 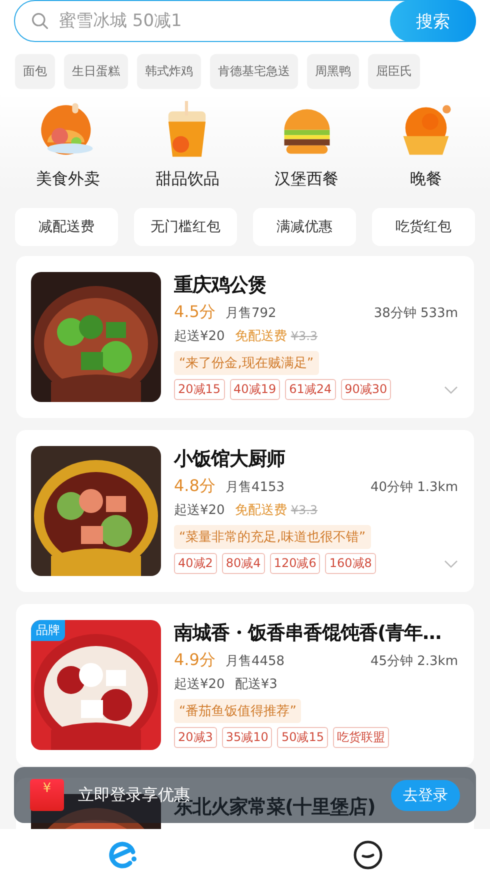 I want to click on discount-tag: 160减8, so click(x=350, y=563).